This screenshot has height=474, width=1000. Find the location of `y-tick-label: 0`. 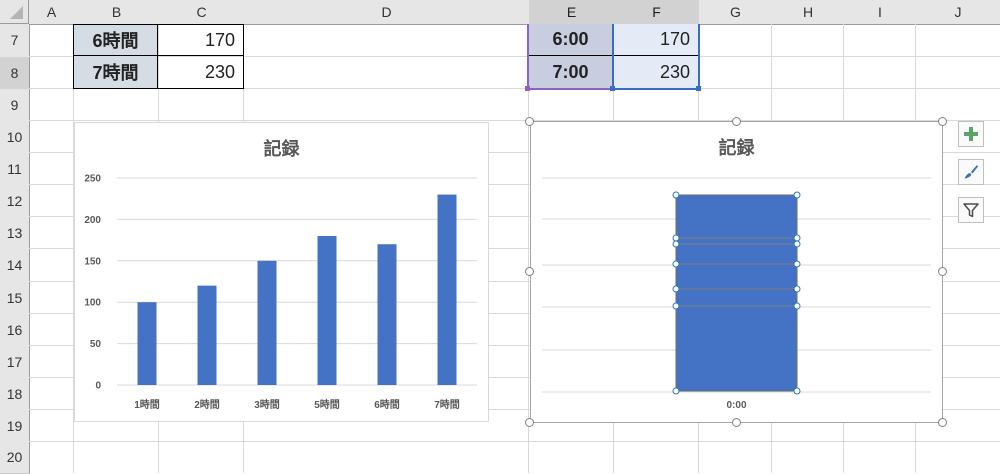

y-tick-label: 0 is located at coordinates (98, 386).